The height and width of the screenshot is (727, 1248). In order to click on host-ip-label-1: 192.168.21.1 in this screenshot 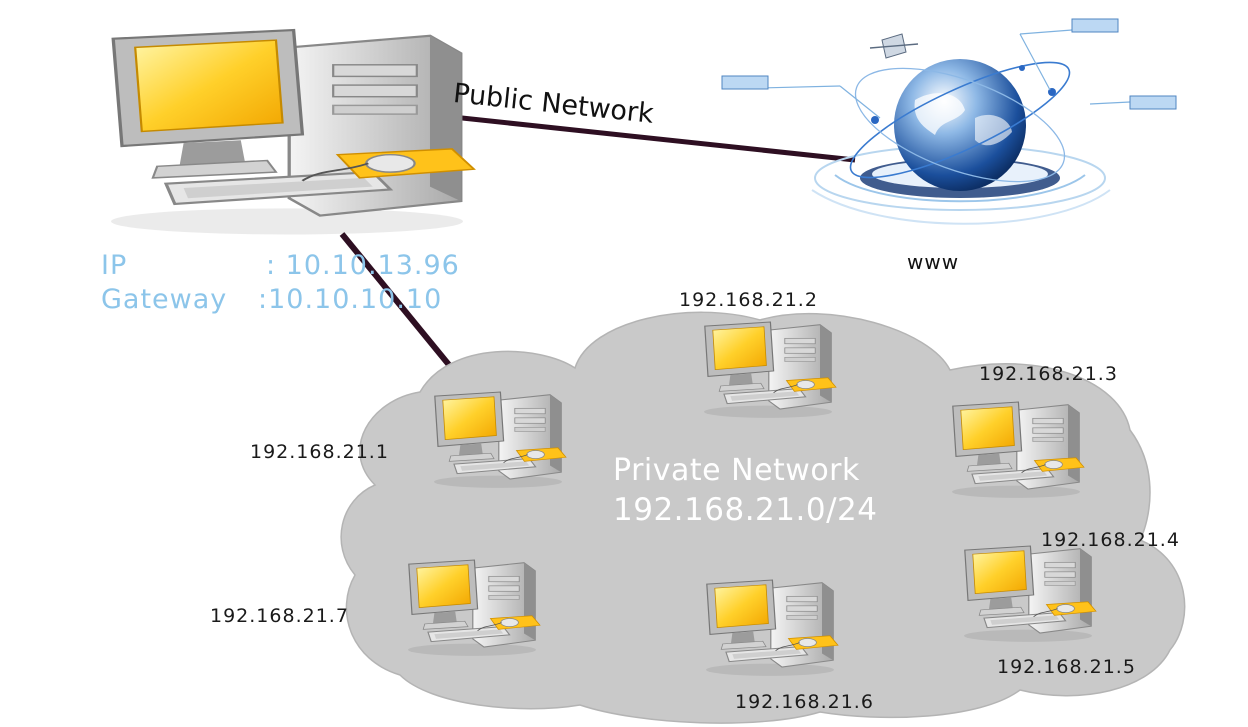, I will do `click(319, 452)`.